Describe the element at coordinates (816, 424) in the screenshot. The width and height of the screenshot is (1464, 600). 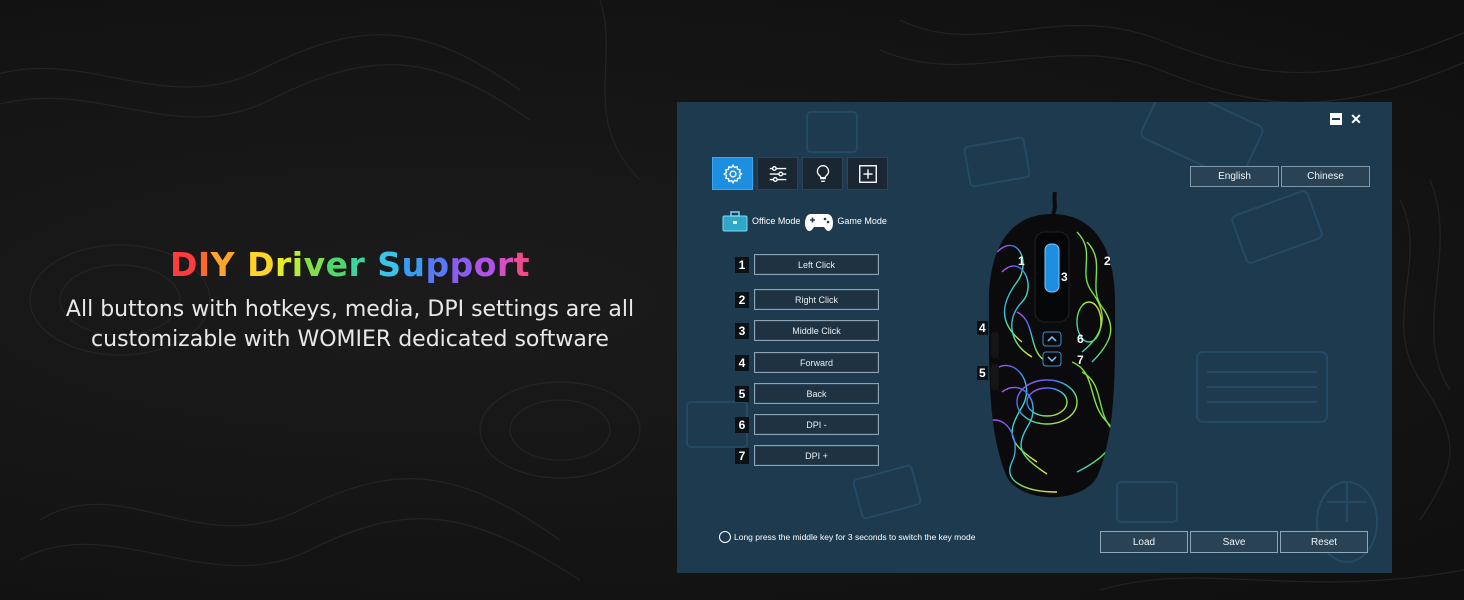
I see `key-assign-button: DPI -` at that location.